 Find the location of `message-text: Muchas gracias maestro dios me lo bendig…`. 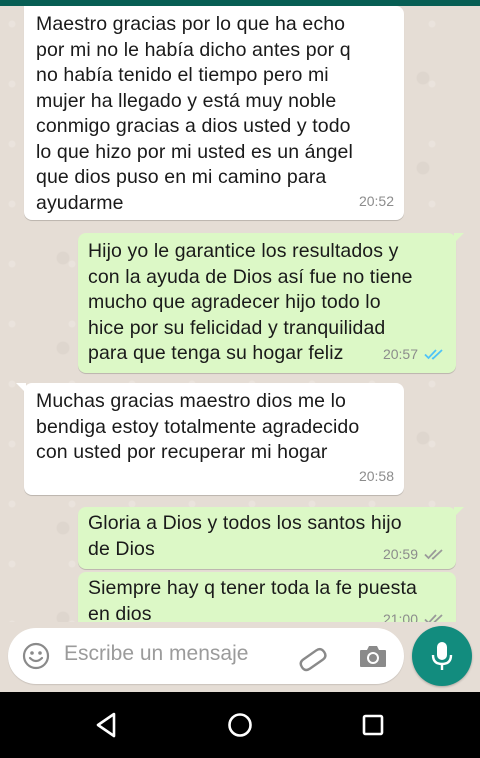

message-text: Muchas gracias maestro dios me lo bendig… is located at coordinates (198, 426).